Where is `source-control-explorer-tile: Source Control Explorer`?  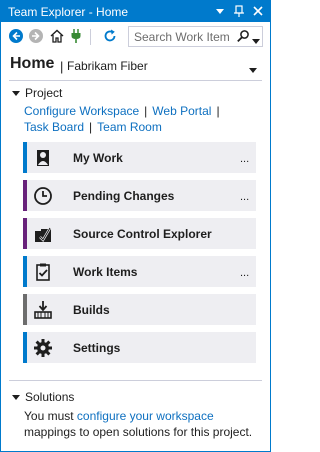
source-control-explorer-tile: Source Control Explorer is located at coordinates (139, 233).